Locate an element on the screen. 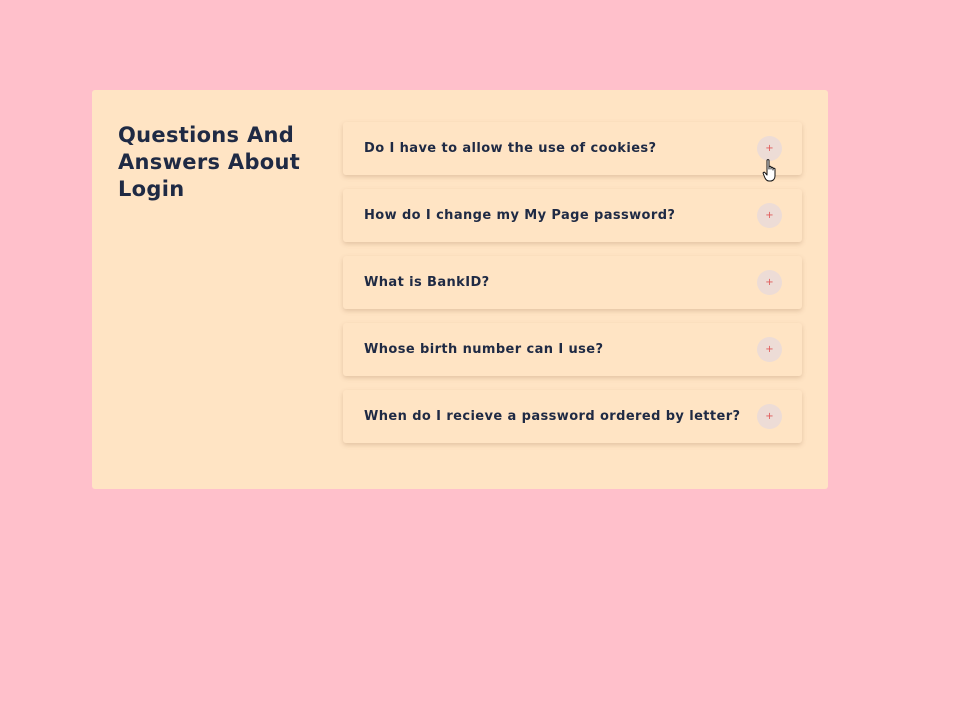 This screenshot has width=956, height=716. faq-item-change-password: How do I change my My Page password? + is located at coordinates (572, 215).